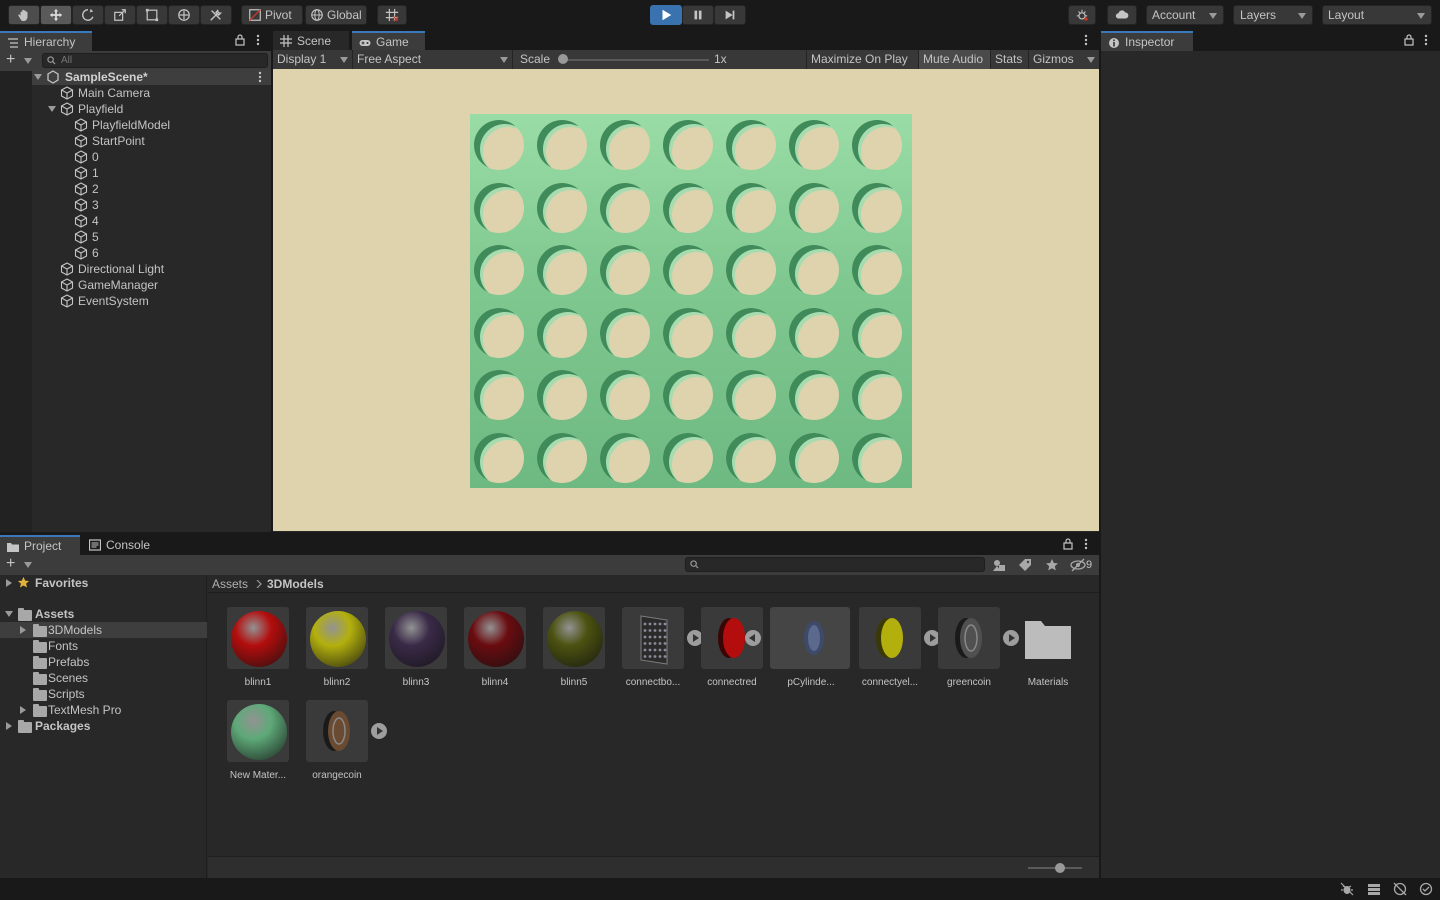 This screenshot has width=1440, height=900. I want to click on hierarchy-item: 6, so click(151, 253).